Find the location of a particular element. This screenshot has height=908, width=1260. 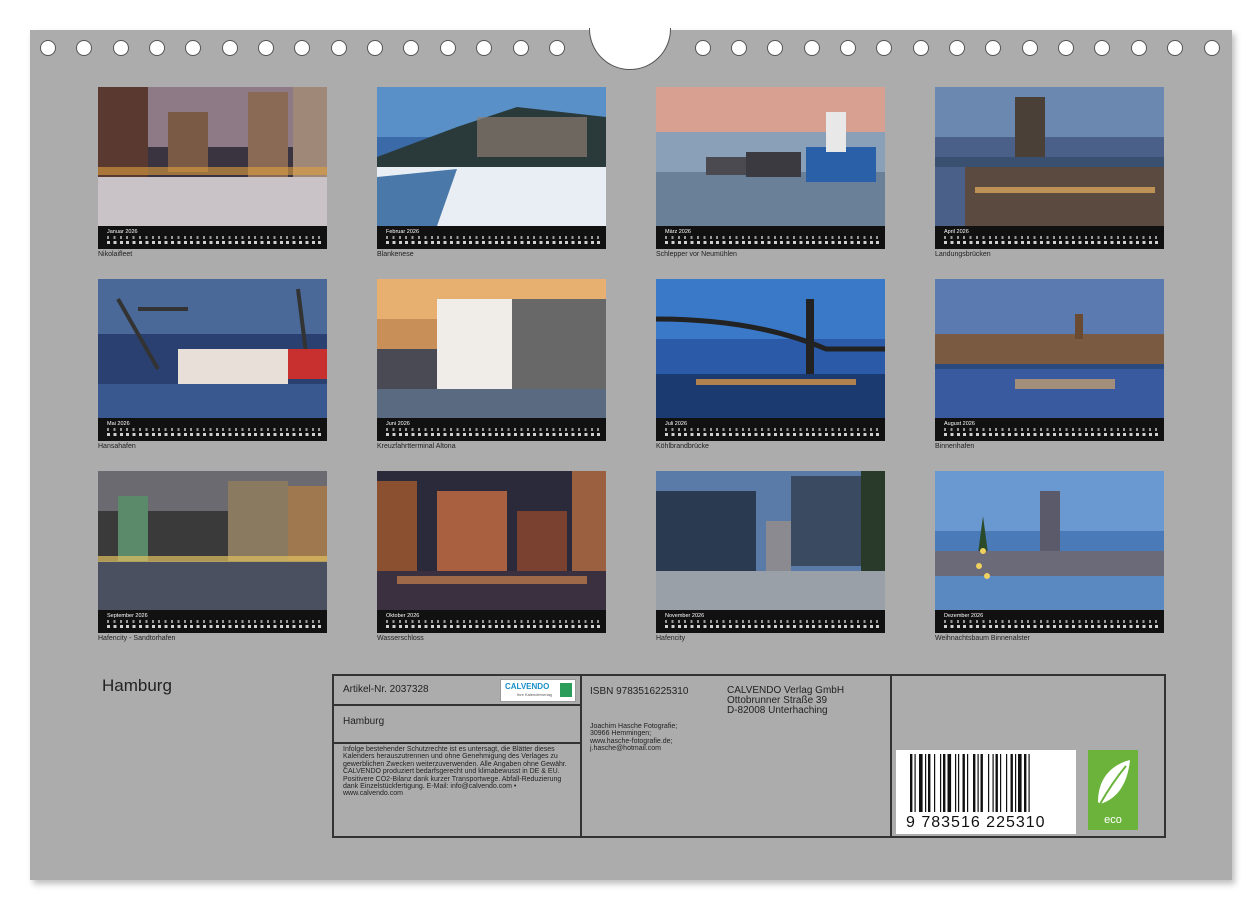

barcode-bars is located at coordinates (970, 783).